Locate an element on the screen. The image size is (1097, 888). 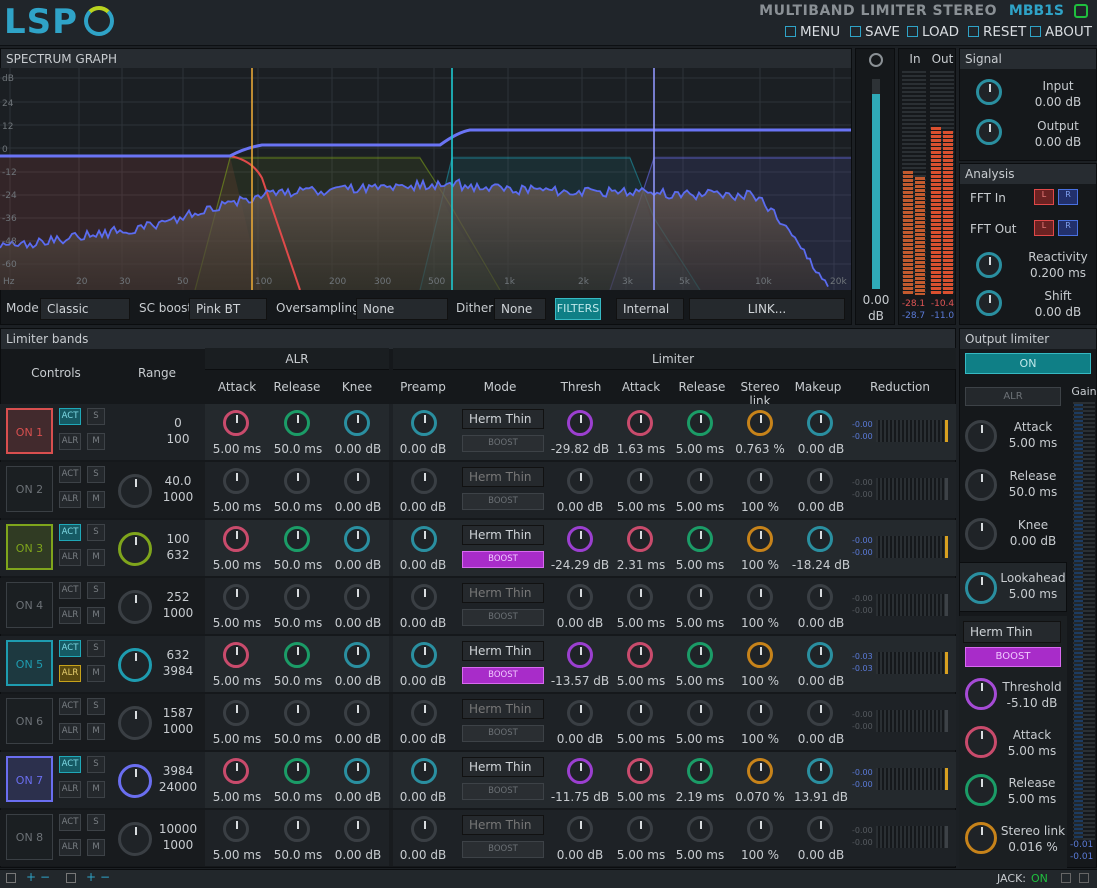
band-7-solo-button: S is located at coordinates (96, 764).